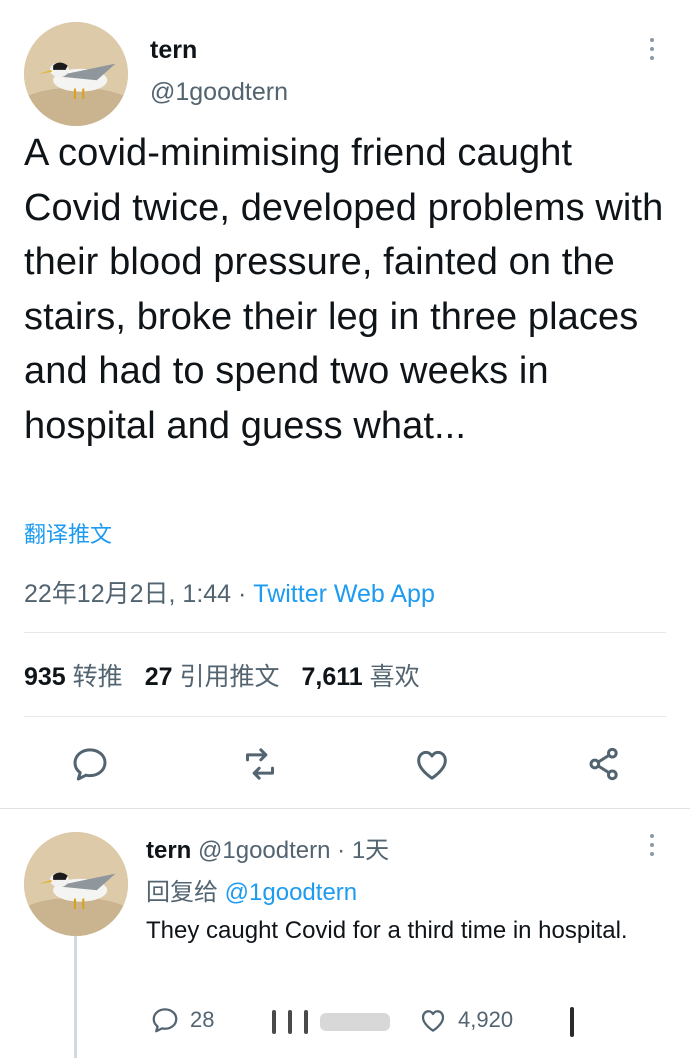  Describe the element at coordinates (363, 850) in the screenshot. I see `reply-time: · 1天` at that location.